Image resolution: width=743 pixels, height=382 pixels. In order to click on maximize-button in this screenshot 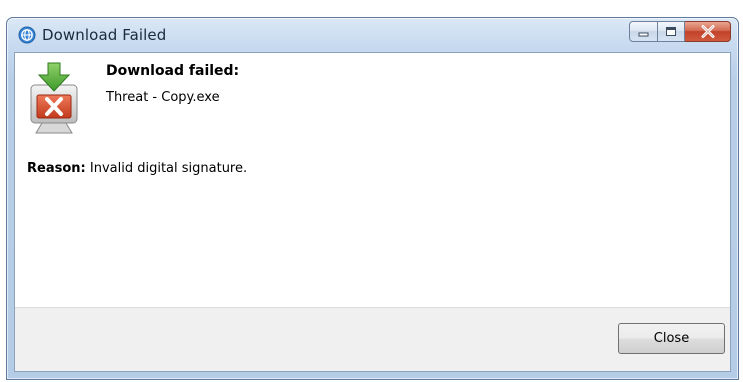, I will do `click(671, 31)`.